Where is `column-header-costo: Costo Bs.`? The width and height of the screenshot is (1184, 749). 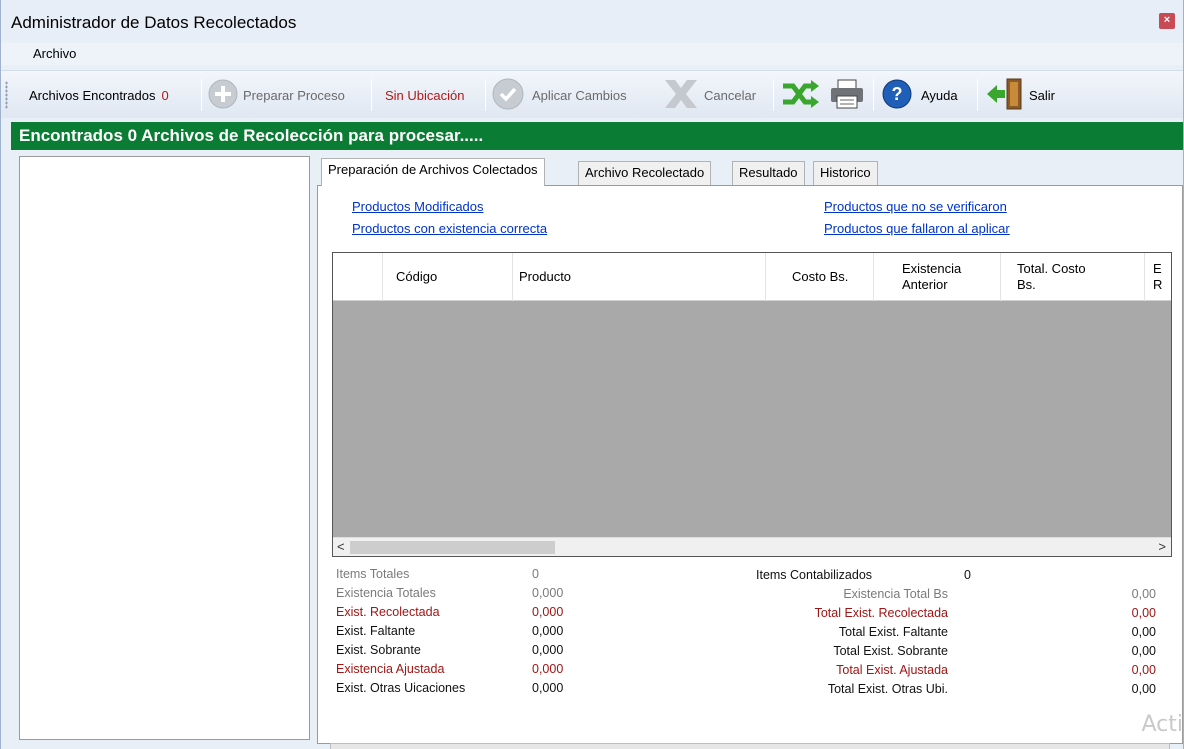 column-header-costo: Costo Bs. is located at coordinates (820, 277).